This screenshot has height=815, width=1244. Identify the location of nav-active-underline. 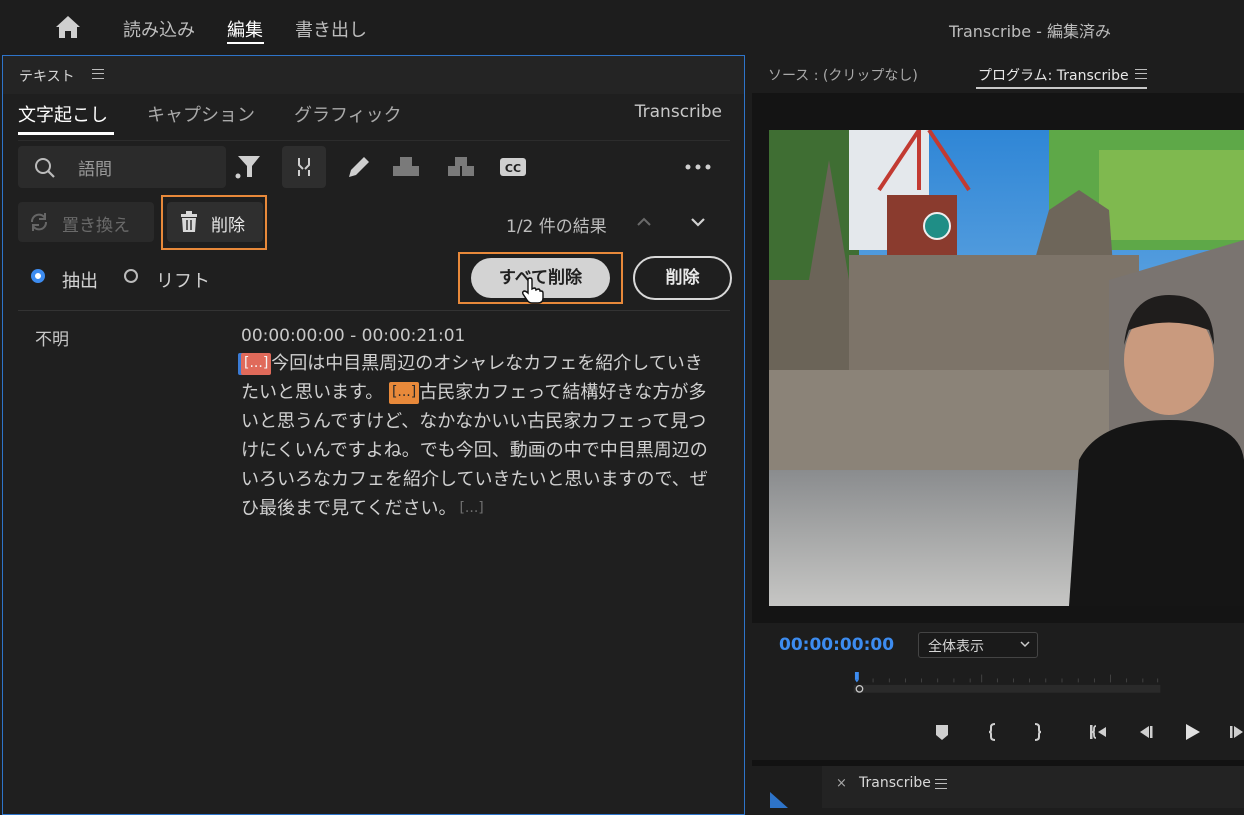
(245, 43).